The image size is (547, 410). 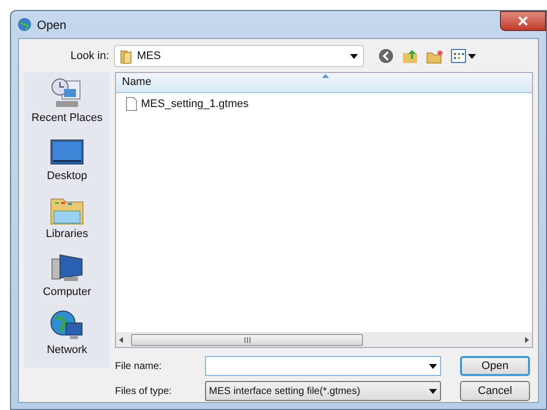 What do you see at coordinates (495, 366) in the screenshot?
I see `dialog-button: Open` at bounding box center [495, 366].